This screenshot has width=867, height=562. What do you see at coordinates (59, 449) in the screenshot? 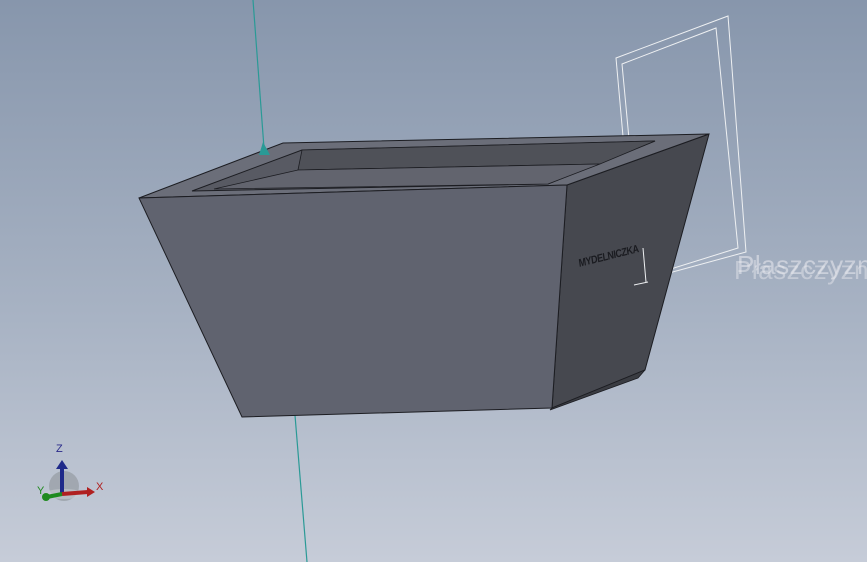
I see `triad-z-label: Z` at bounding box center [59, 449].